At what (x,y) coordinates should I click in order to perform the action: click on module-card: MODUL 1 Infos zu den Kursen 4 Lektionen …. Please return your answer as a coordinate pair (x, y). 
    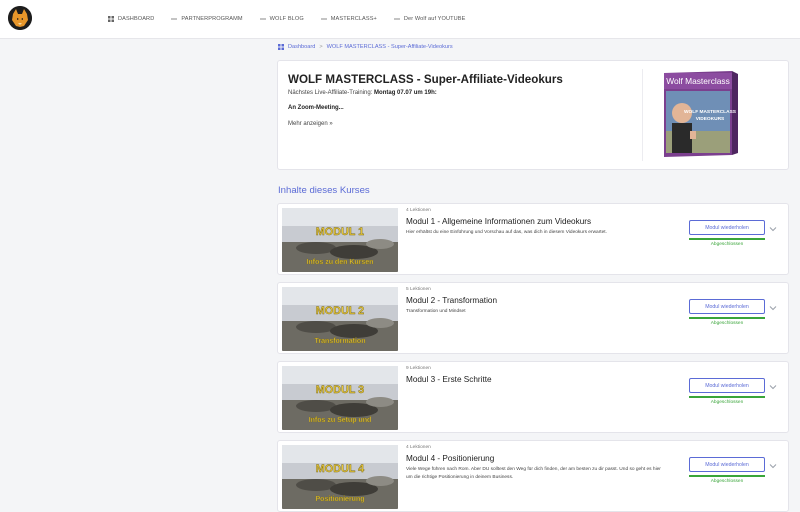
    Looking at the image, I should click on (533, 239).